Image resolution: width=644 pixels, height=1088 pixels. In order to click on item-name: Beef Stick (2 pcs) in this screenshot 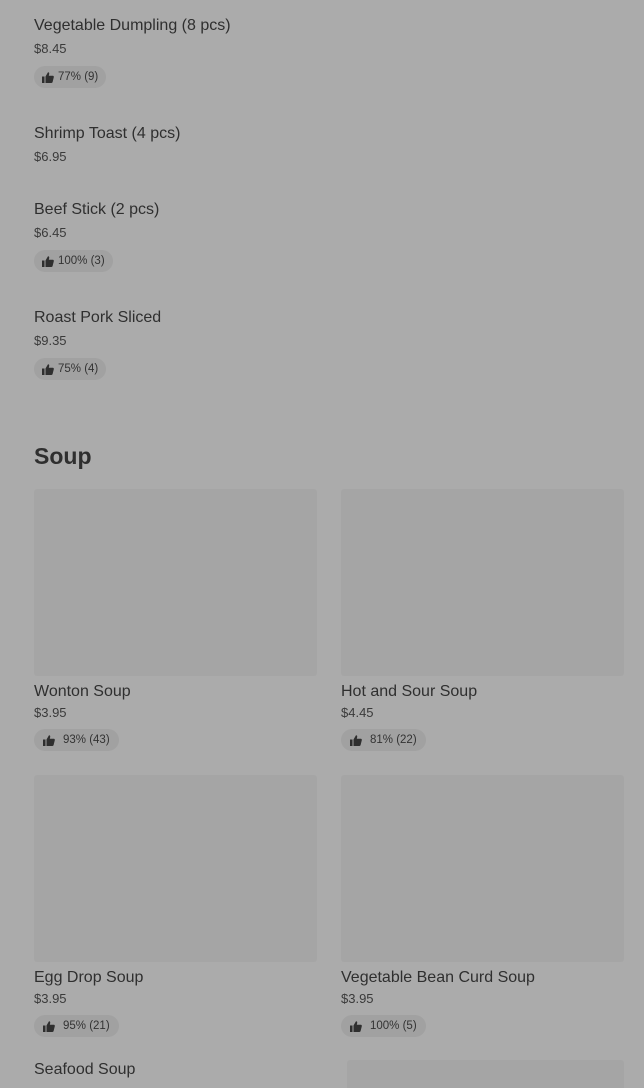, I will do `click(97, 209)`.